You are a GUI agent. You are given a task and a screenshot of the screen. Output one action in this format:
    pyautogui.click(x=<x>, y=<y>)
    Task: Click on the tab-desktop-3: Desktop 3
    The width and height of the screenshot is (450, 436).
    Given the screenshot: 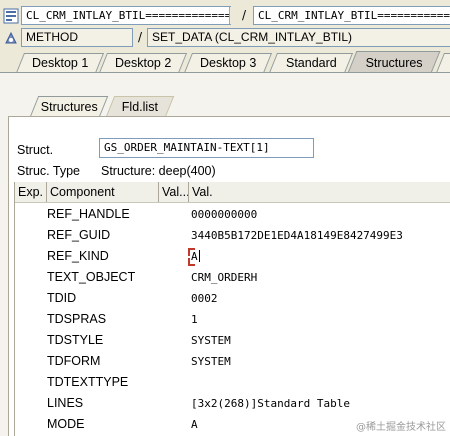 What is the action you would take?
    pyautogui.click(x=228, y=63)
    